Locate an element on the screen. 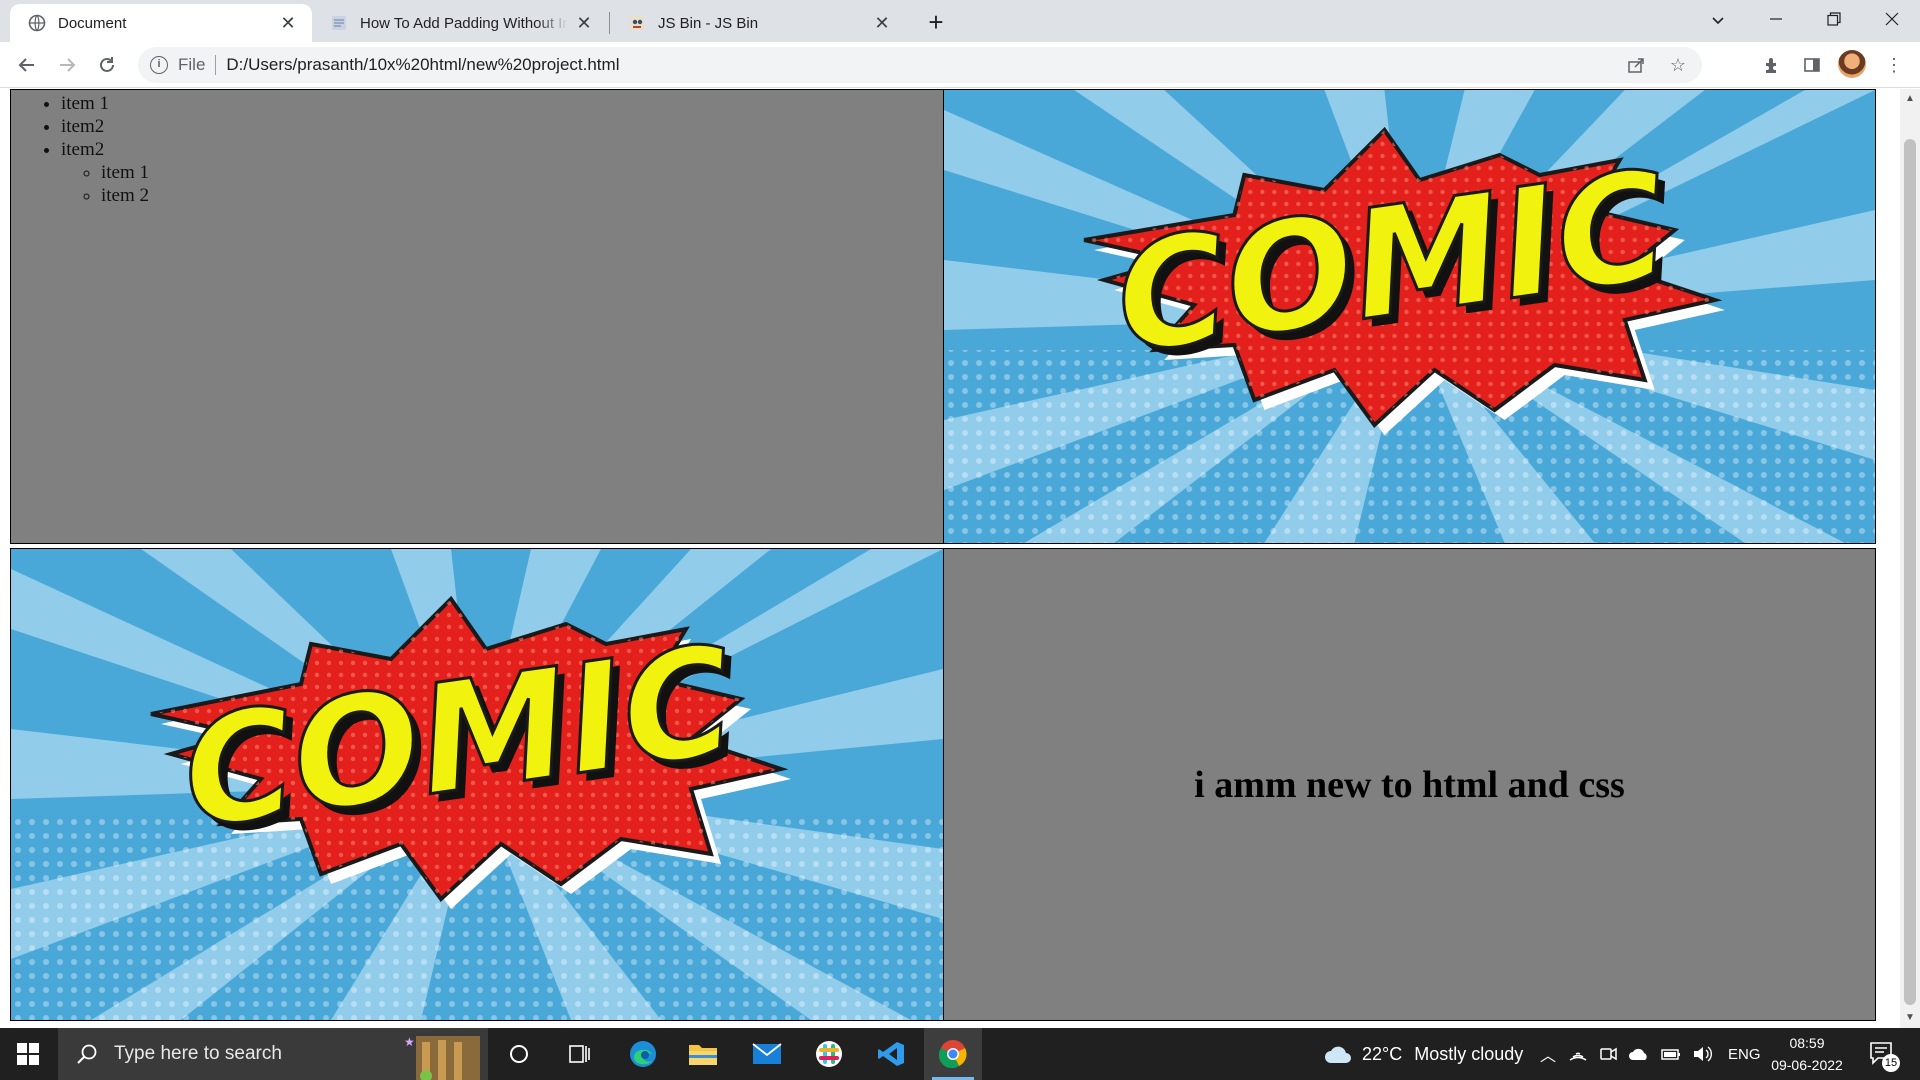 This screenshot has height=1080, width=1920. chevron-up-icon: ︿ is located at coordinates (1548, 1054).